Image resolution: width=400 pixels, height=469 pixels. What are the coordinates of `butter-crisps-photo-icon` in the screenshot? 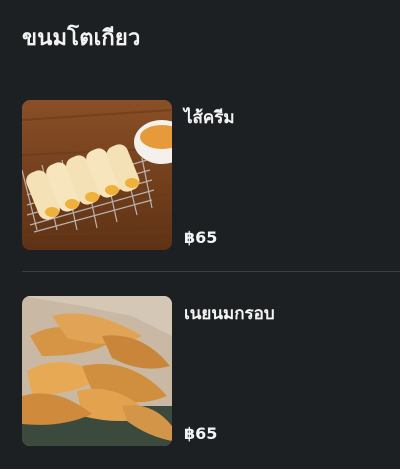 It's located at (97, 371).